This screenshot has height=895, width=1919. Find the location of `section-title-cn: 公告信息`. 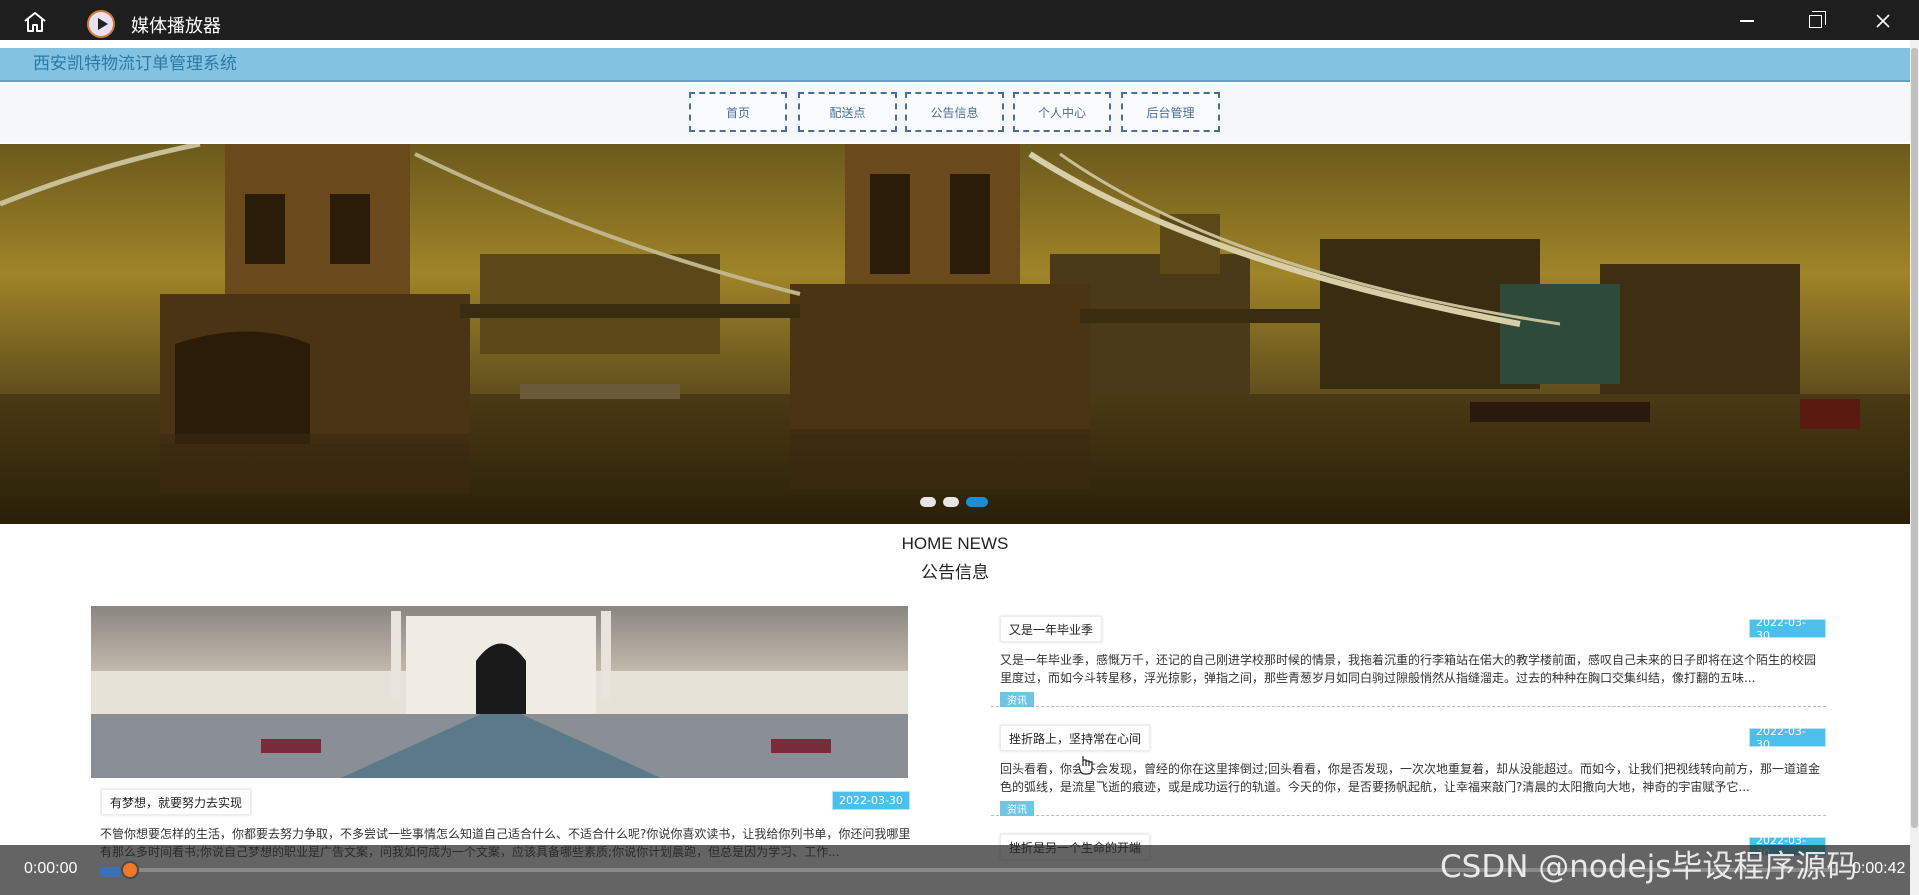

section-title-cn: 公告信息 is located at coordinates (955, 572).